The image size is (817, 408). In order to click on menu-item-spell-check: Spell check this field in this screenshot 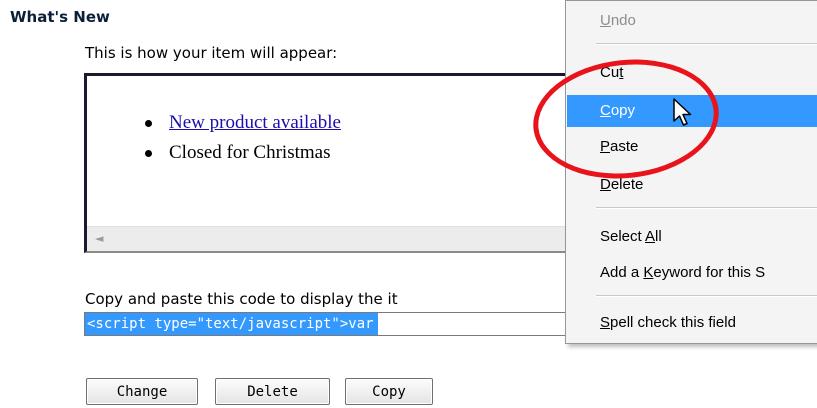, I will do `click(692, 323)`.